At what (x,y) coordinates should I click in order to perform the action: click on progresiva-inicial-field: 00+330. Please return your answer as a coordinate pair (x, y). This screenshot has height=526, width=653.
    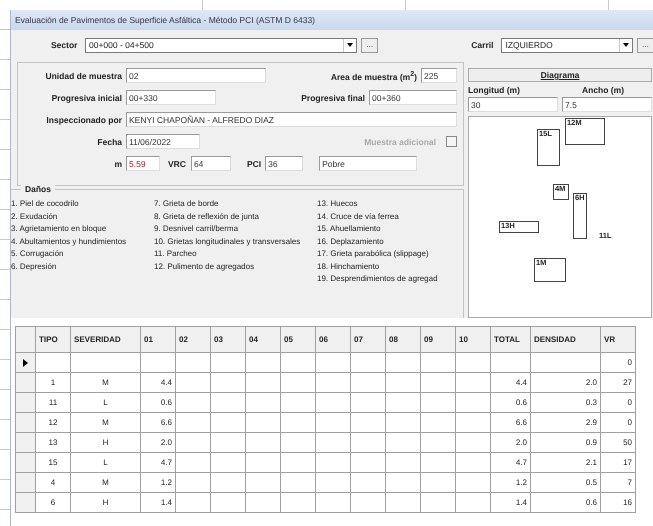
    Looking at the image, I should click on (171, 97).